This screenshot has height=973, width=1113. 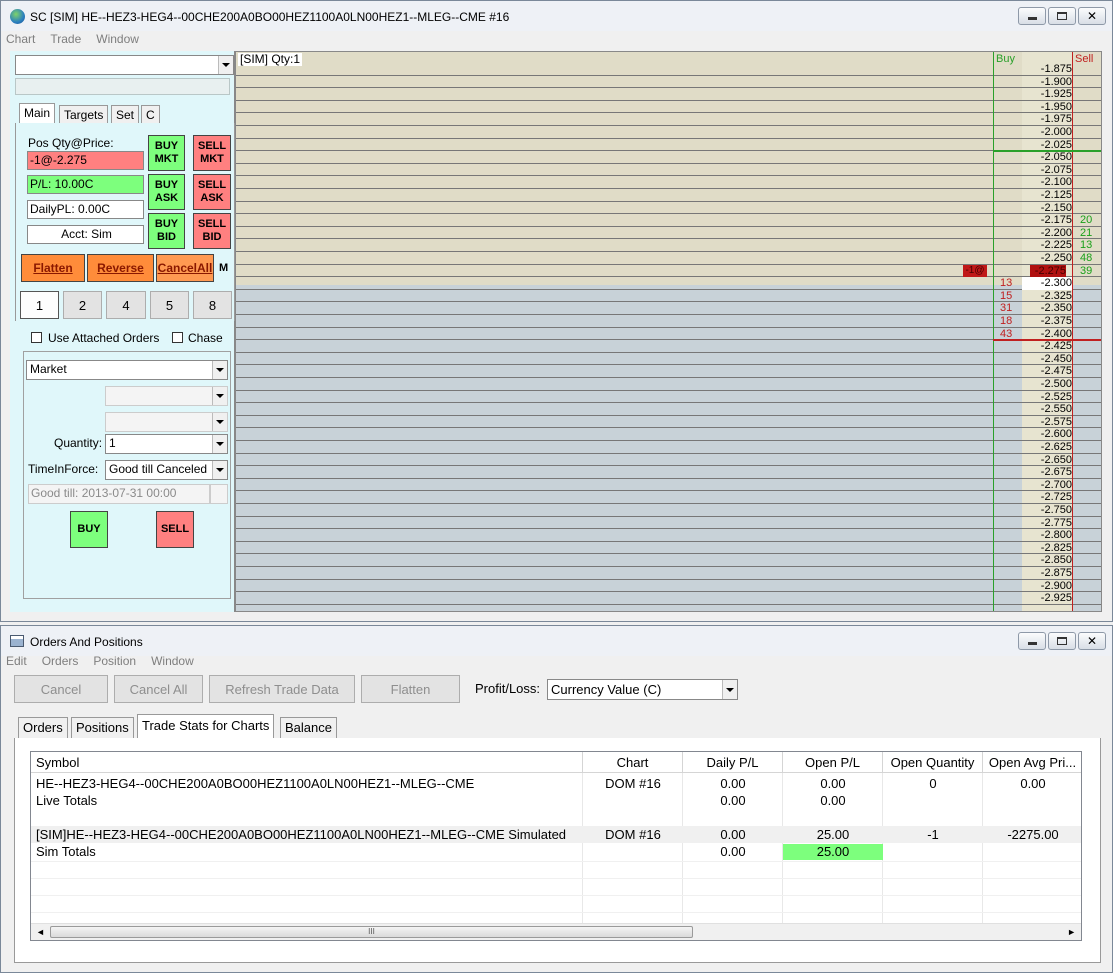 I want to click on horizontal-scrollbar: ◄ III ►, so click(x=556, y=931).